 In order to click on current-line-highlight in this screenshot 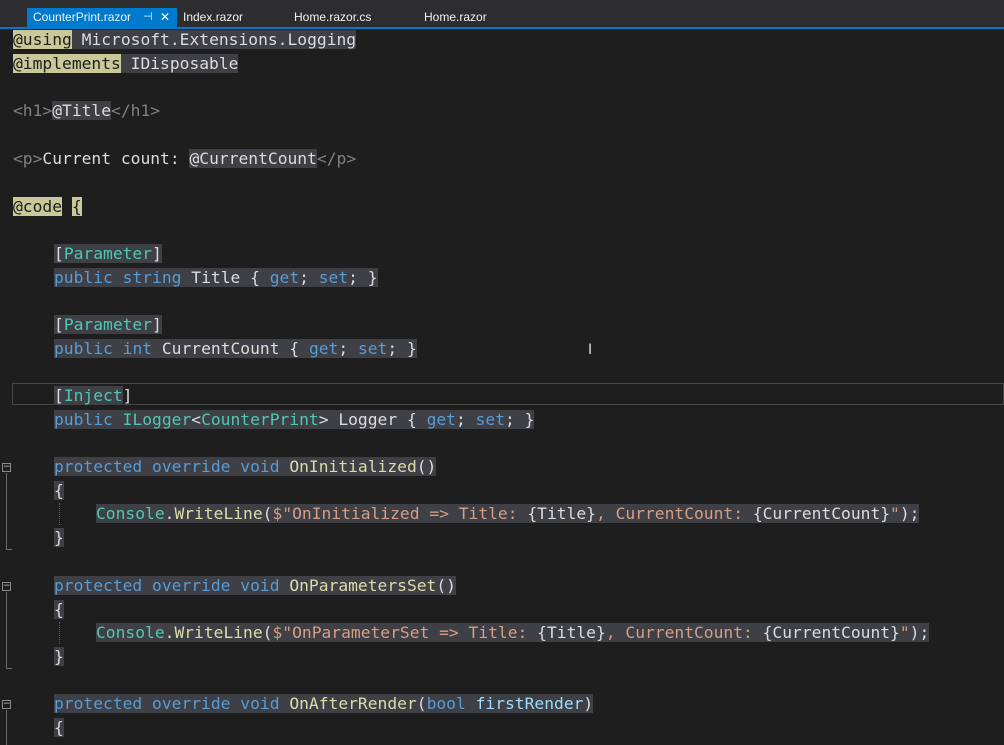, I will do `click(508, 394)`.